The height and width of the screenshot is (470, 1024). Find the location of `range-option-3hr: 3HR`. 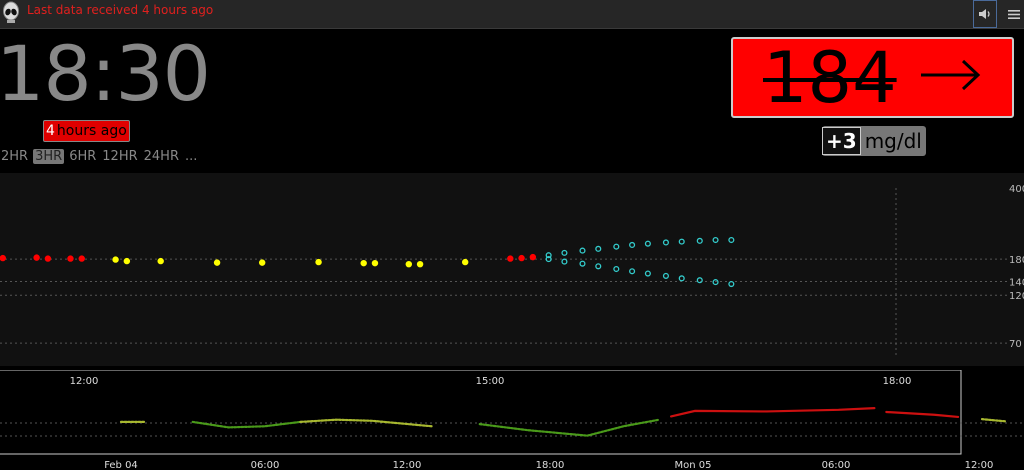

range-option-3hr: 3HR is located at coordinates (49, 156).